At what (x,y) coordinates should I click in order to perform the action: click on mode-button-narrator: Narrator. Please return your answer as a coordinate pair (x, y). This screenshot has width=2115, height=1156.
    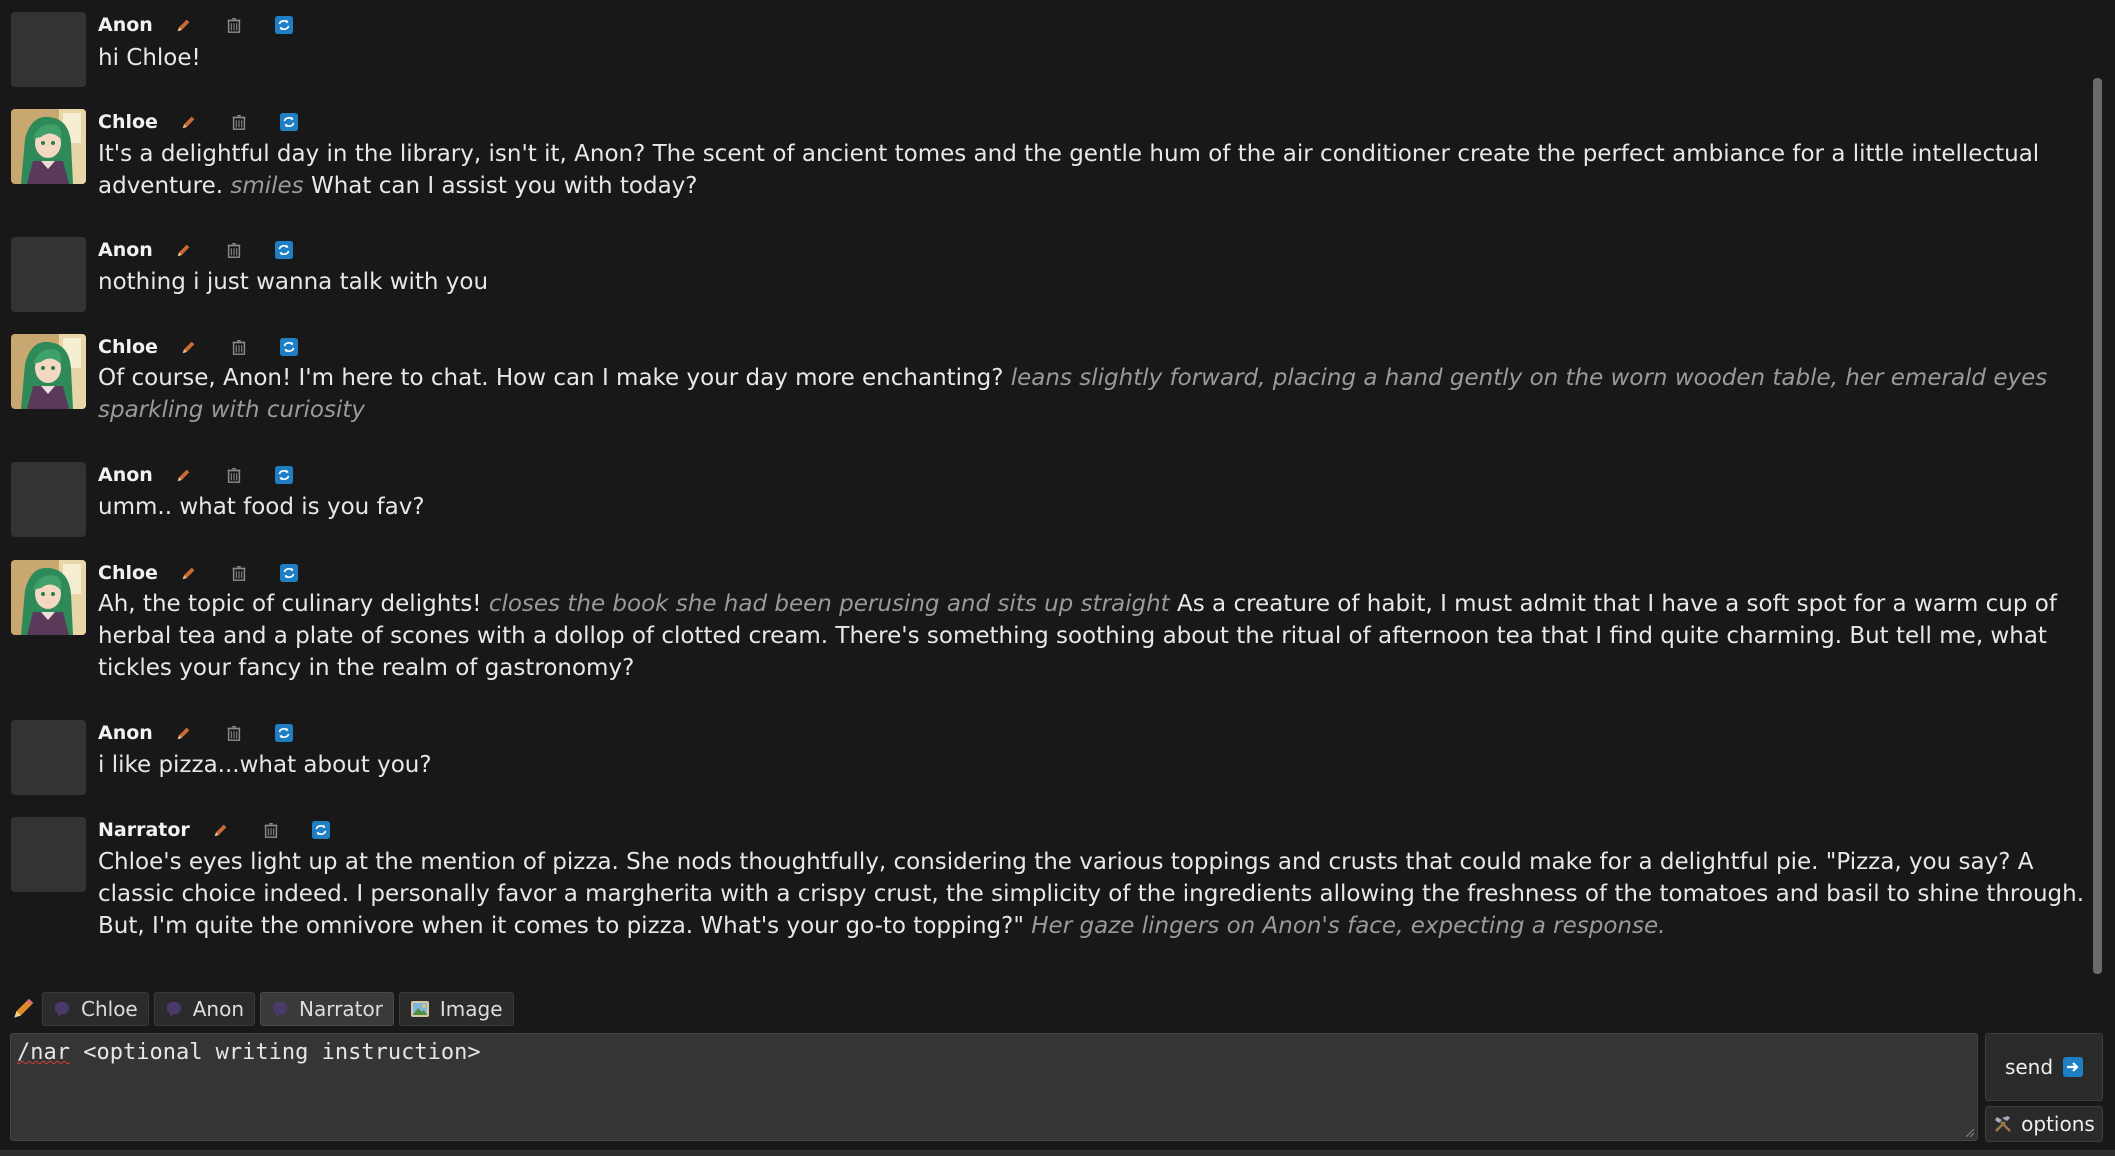
    Looking at the image, I should click on (327, 1009).